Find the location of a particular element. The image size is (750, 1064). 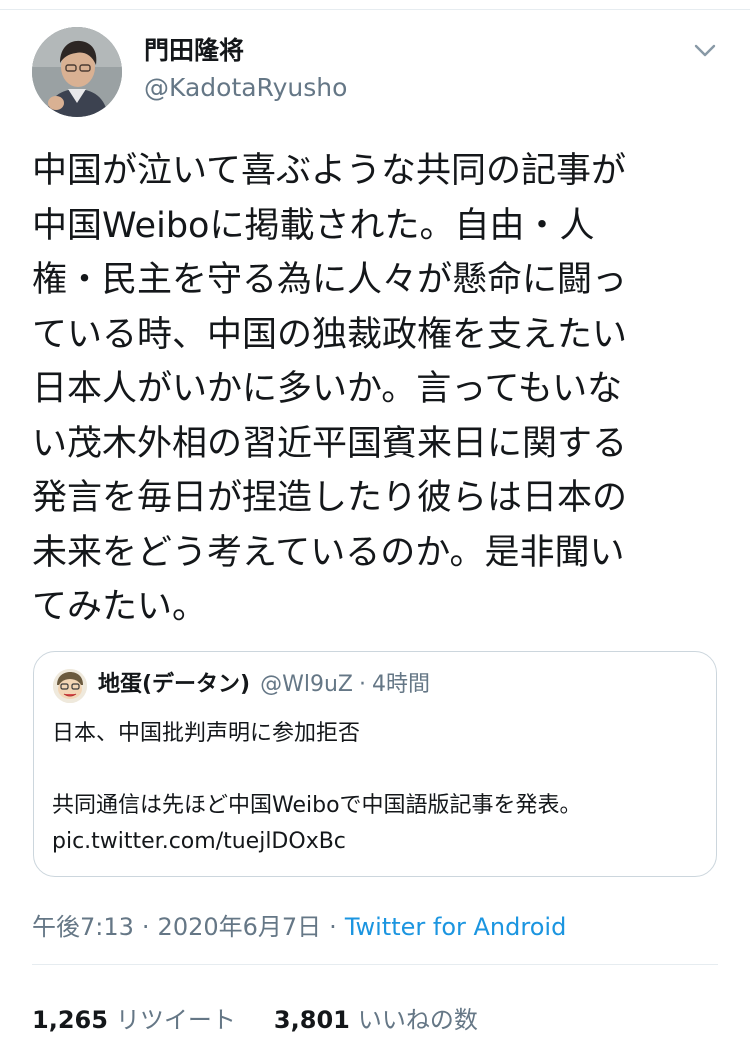

retweets-stat: 1,265 リツイート is located at coordinates (134, 1020).